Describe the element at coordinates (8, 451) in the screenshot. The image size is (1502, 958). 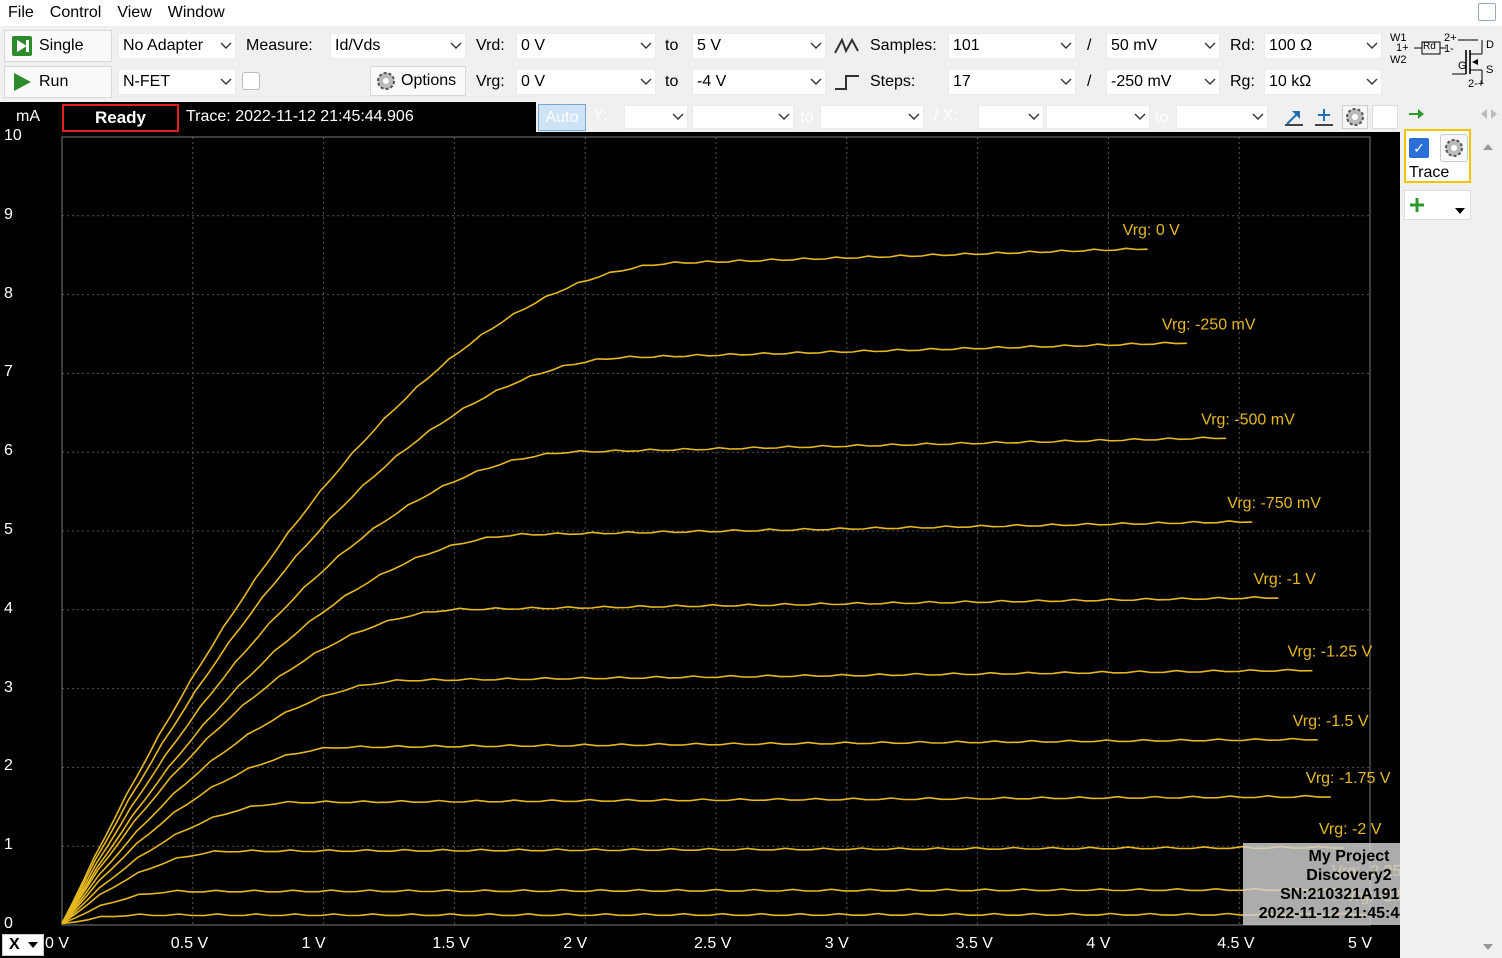
I see `y-tick-label: 6` at that location.